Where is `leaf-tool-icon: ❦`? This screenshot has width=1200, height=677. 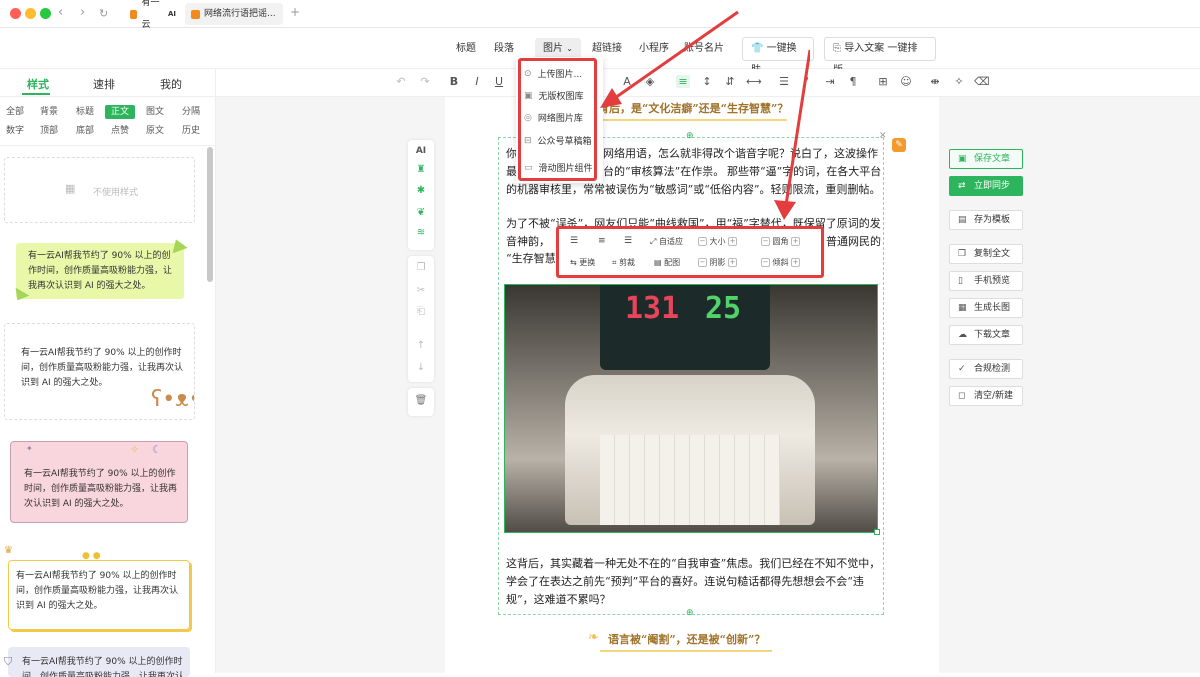 leaf-tool-icon: ❦ is located at coordinates (421, 214).